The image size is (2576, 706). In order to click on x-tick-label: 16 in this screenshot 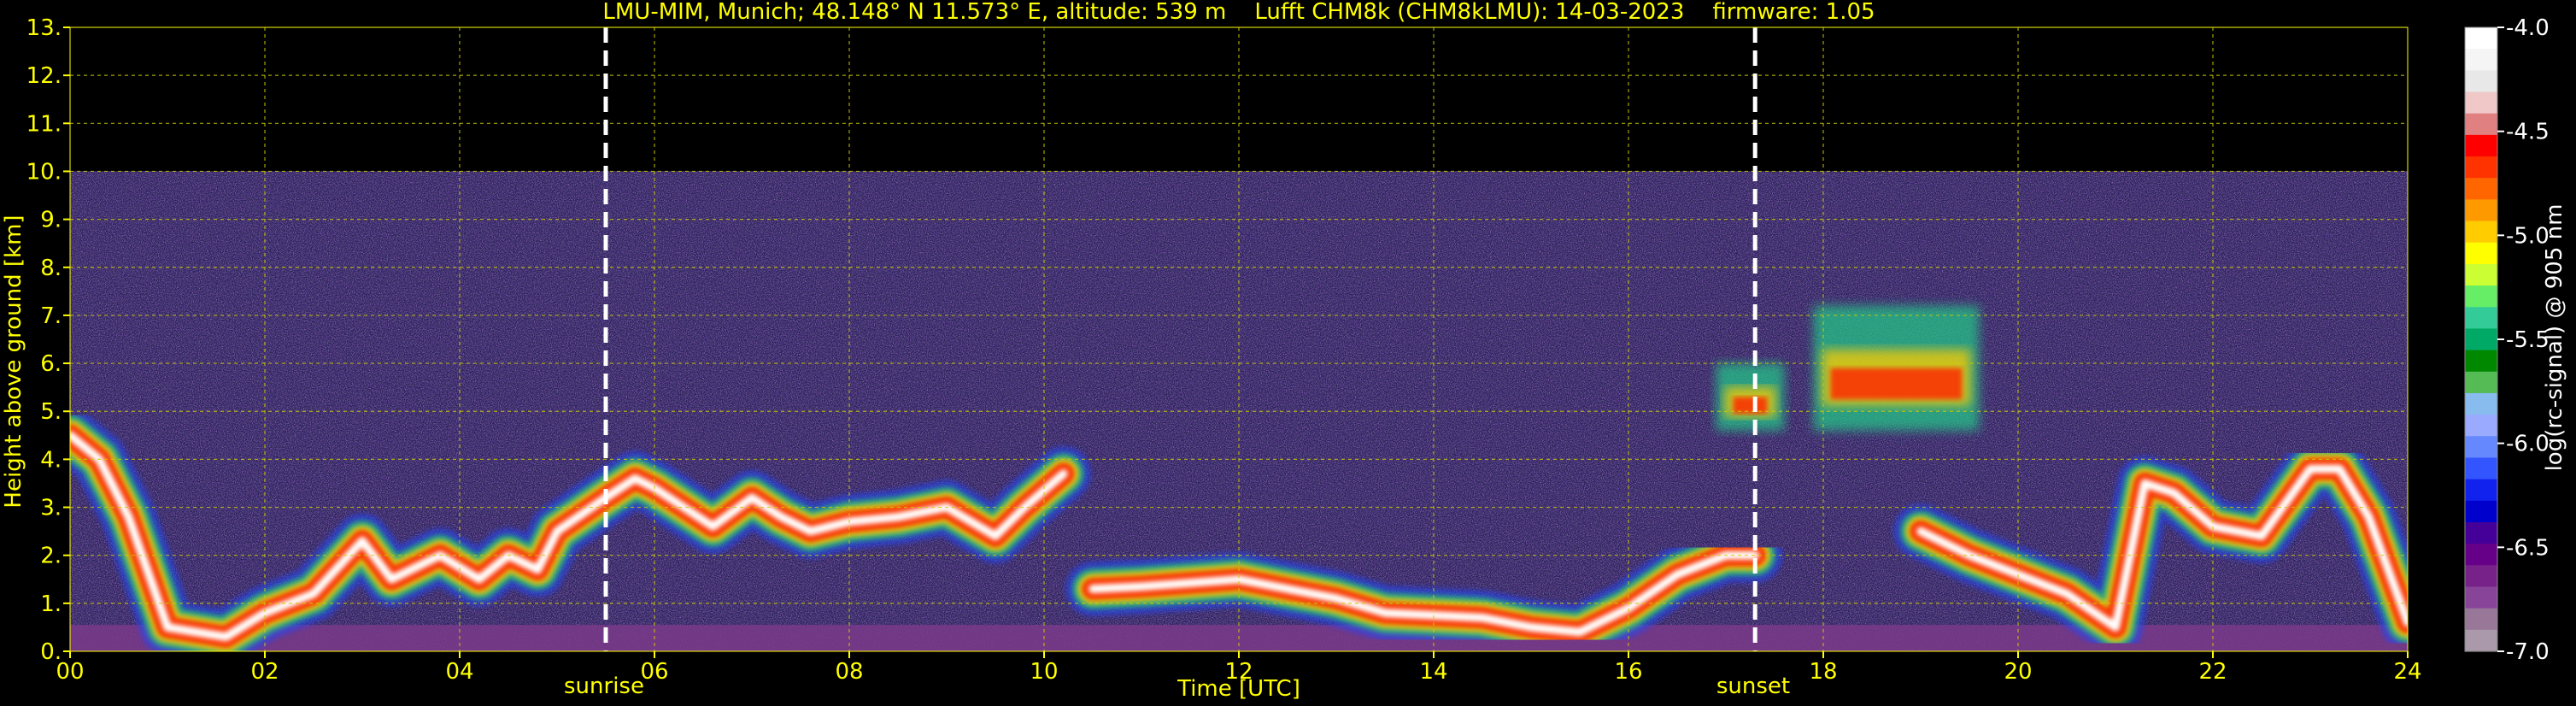, I will do `click(1628, 672)`.